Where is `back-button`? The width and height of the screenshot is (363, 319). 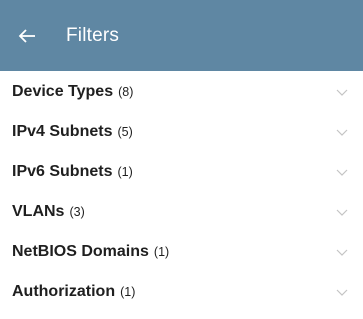 back-button is located at coordinates (33, 36).